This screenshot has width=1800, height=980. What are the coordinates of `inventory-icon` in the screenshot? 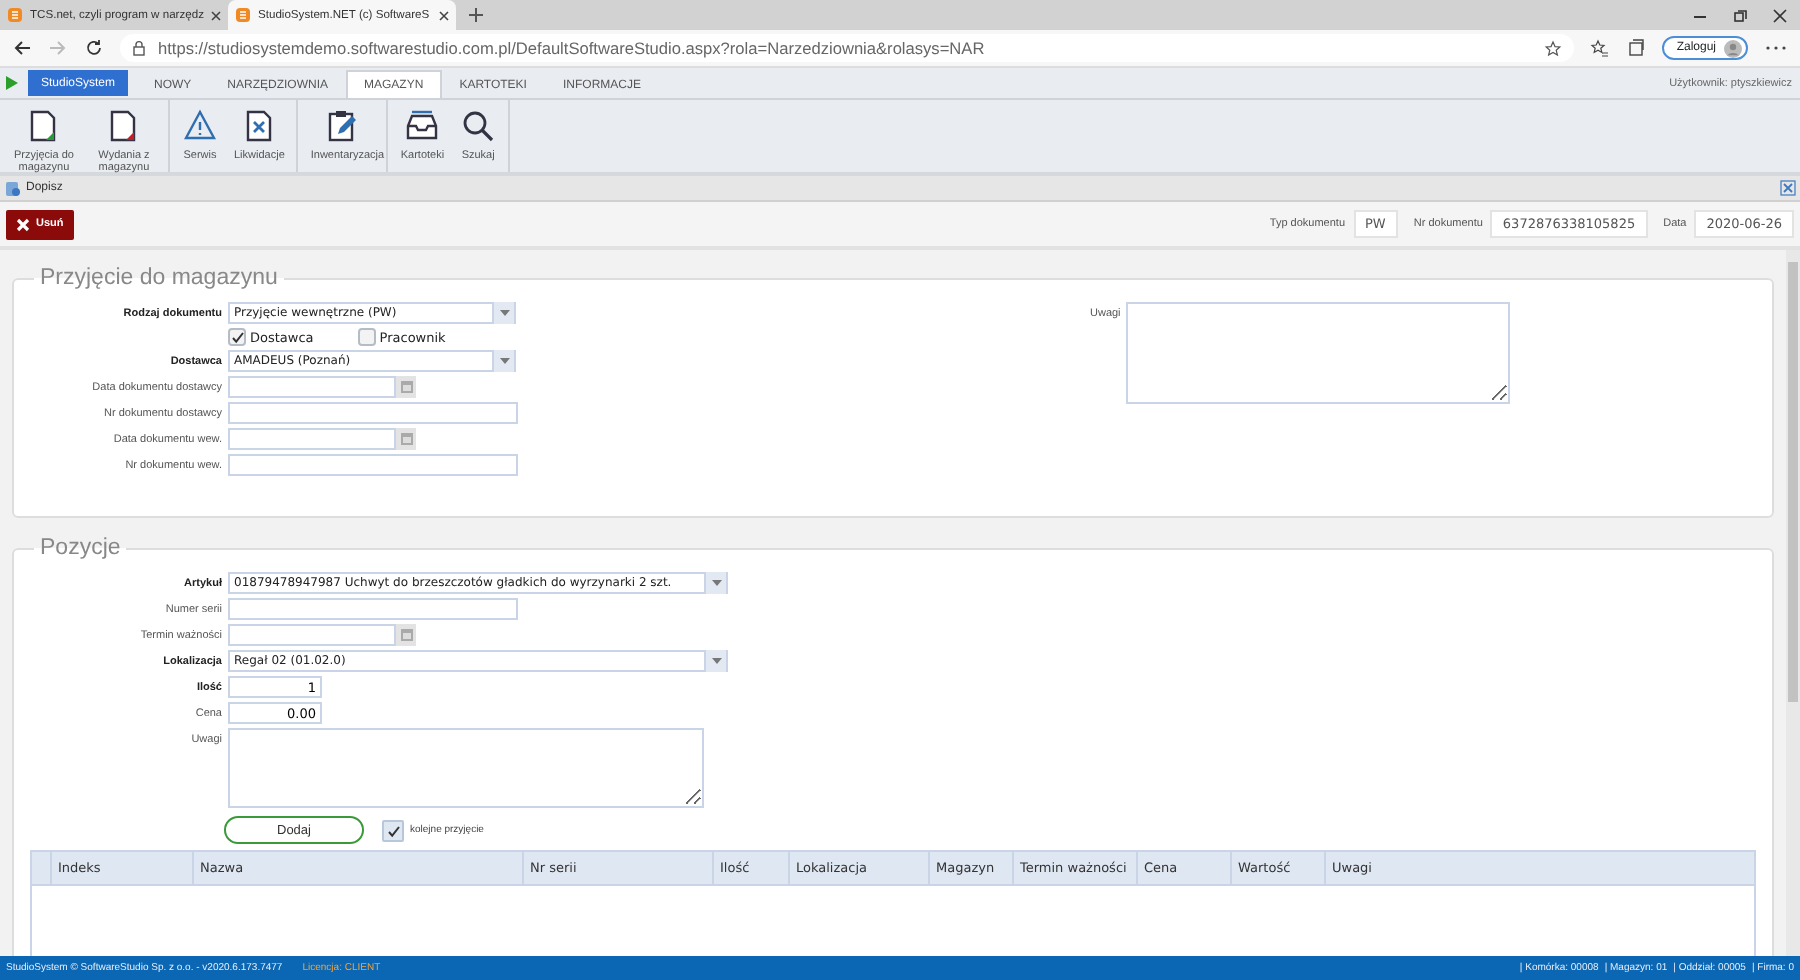 It's located at (342, 126).